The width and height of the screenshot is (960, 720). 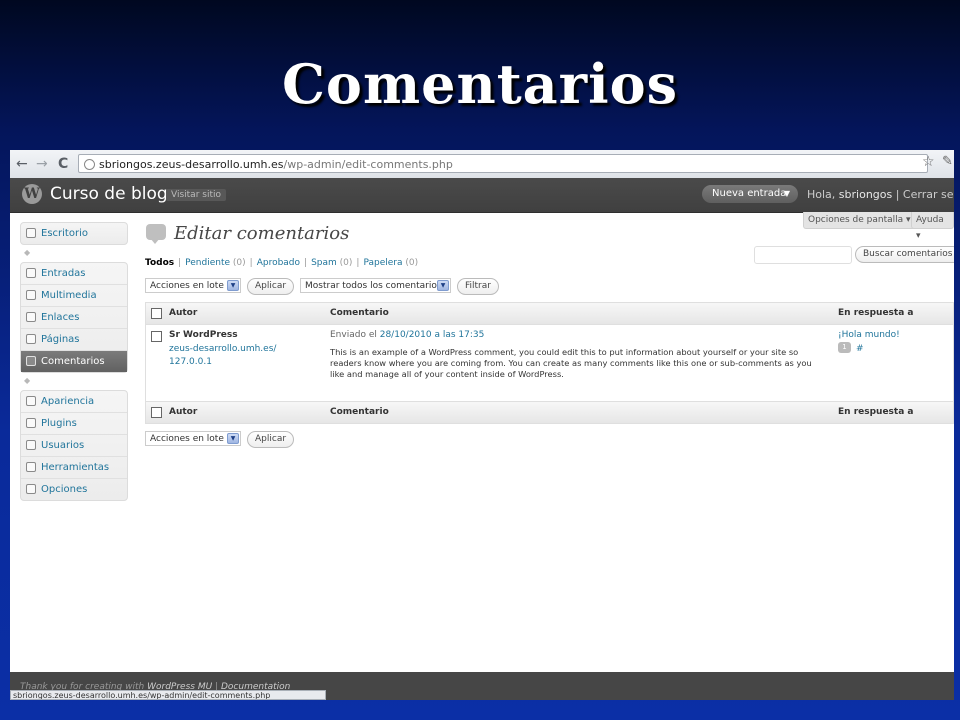 I want to click on sidebar-item-apariencia: Apariencia, so click(x=74, y=402).